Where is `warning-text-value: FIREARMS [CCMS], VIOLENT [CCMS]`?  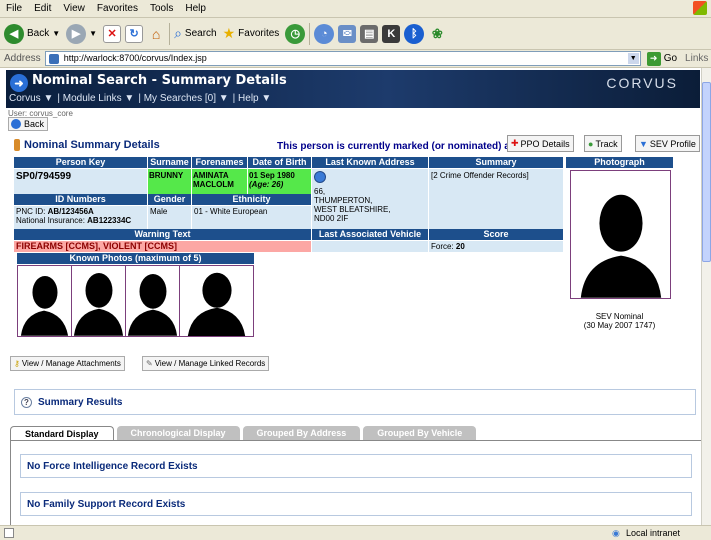 warning-text-value: FIREARMS [CCMS], VIOLENT [CCMS] is located at coordinates (162, 246).